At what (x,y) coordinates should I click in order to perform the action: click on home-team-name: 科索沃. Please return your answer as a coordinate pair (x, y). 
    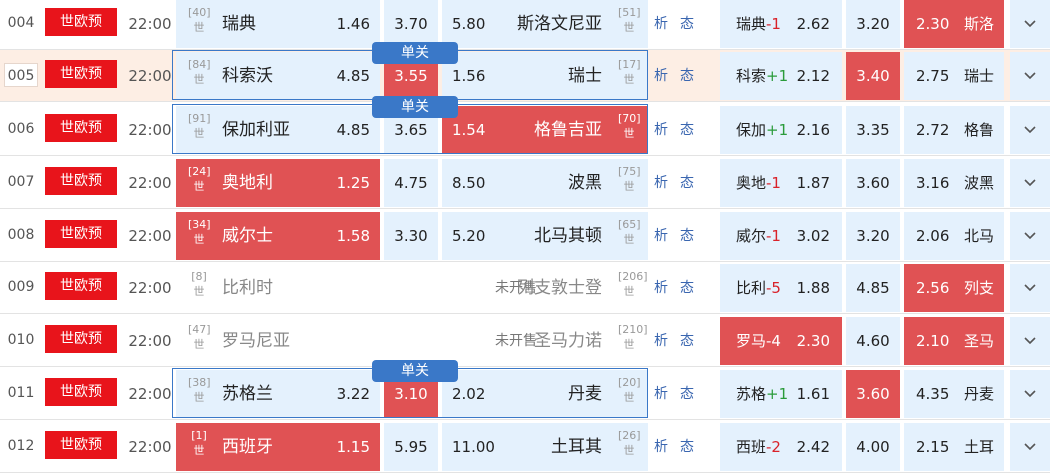
    Looking at the image, I should click on (247, 76).